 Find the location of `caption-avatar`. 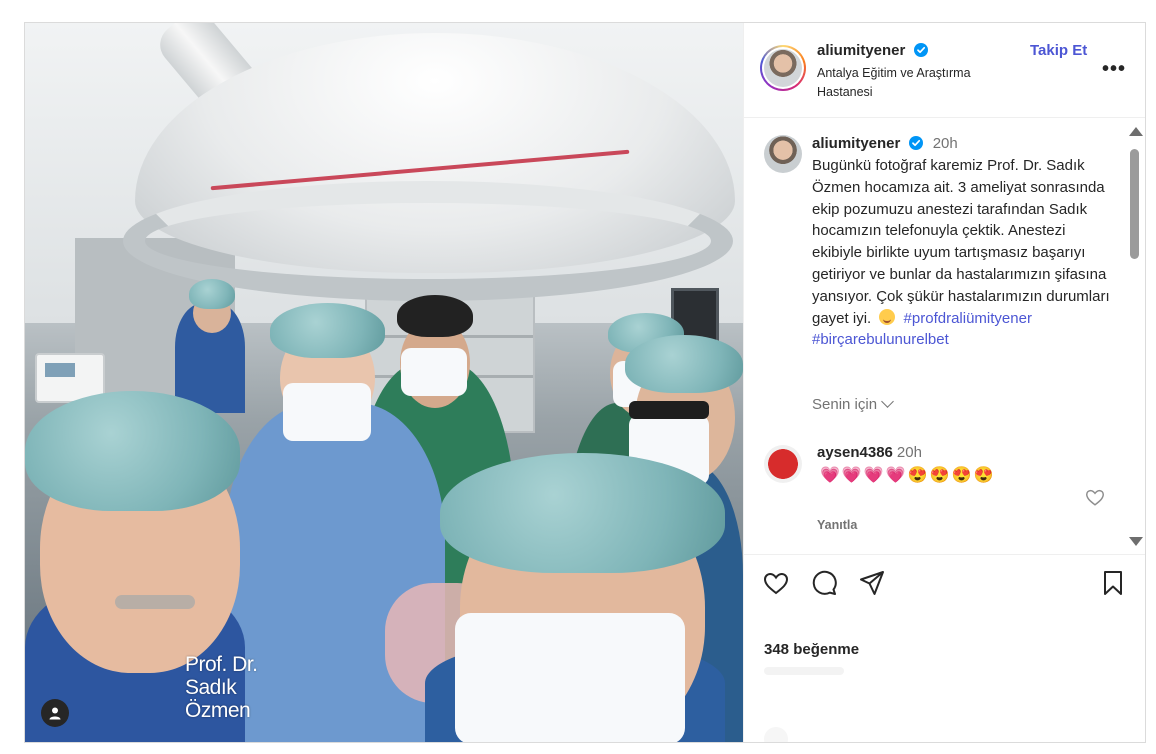

caption-avatar is located at coordinates (783, 154).